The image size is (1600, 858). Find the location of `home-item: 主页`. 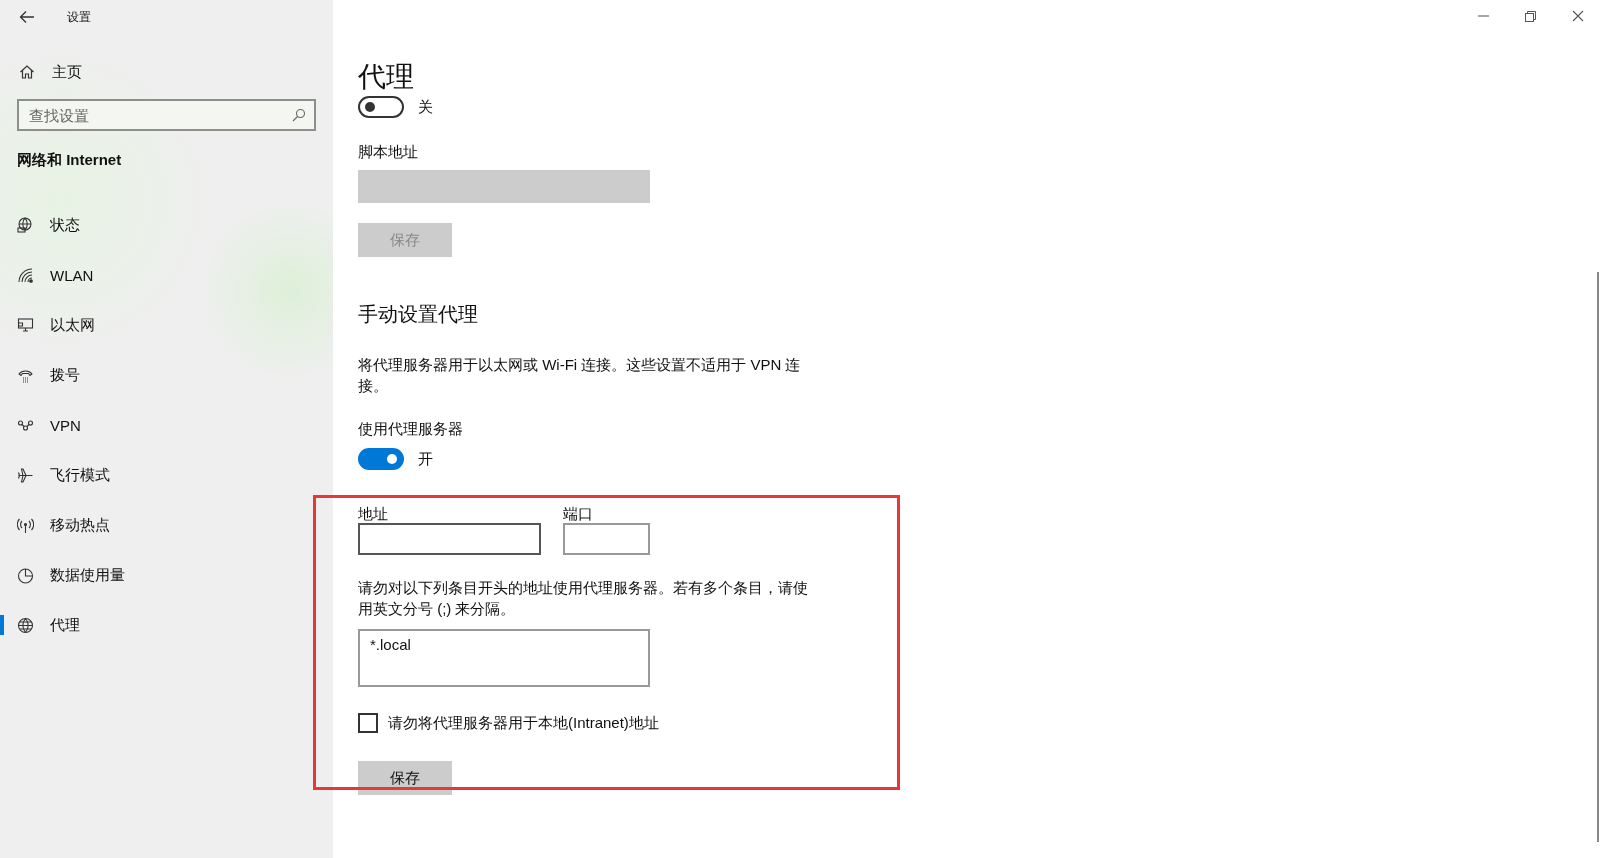

home-item: 主页 is located at coordinates (166, 72).